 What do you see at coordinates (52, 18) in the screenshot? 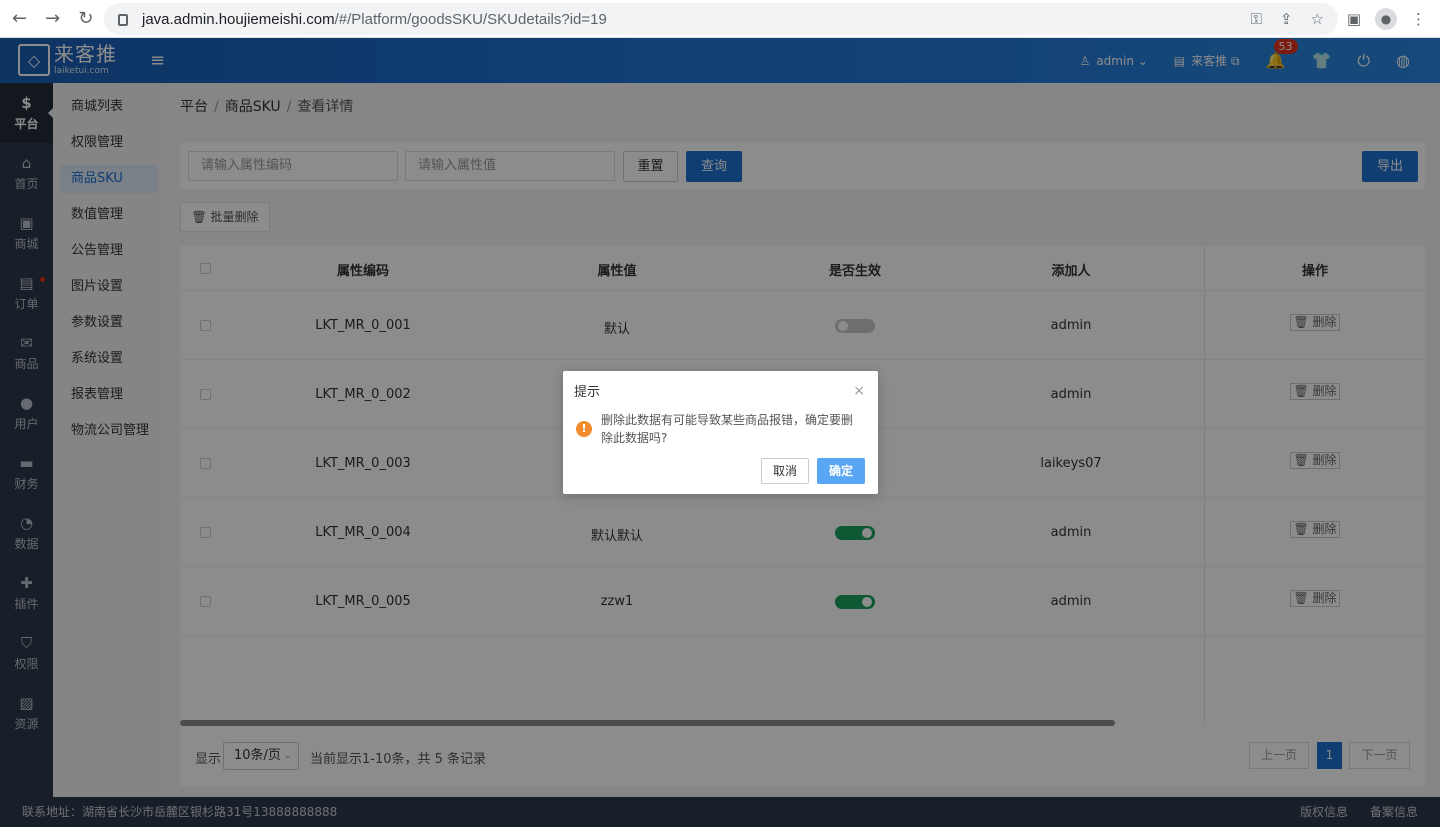
I see `forward-icon: →` at bounding box center [52, 18].